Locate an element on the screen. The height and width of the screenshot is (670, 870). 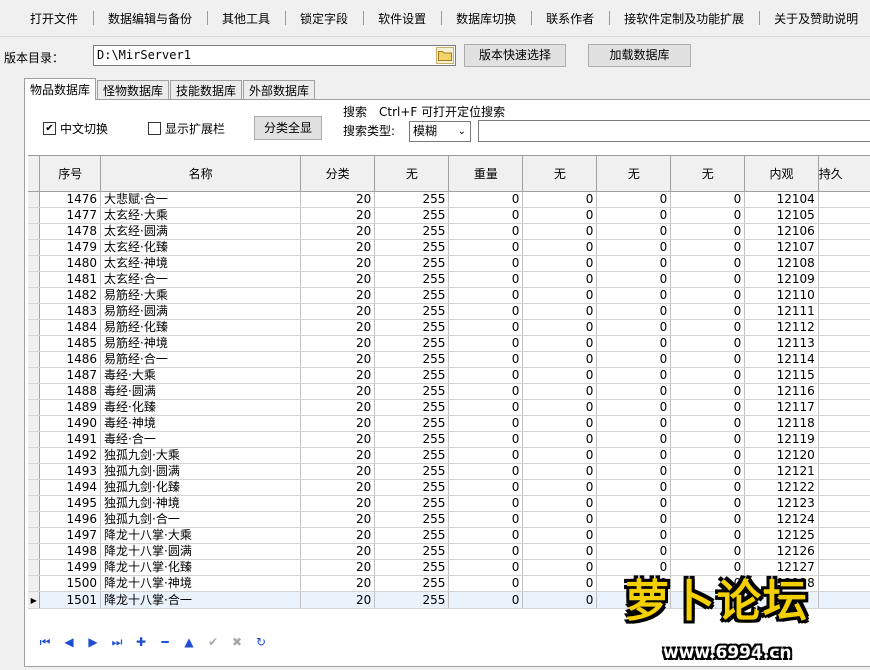
table-cell: 1500 is located at coordinates (70, 583).